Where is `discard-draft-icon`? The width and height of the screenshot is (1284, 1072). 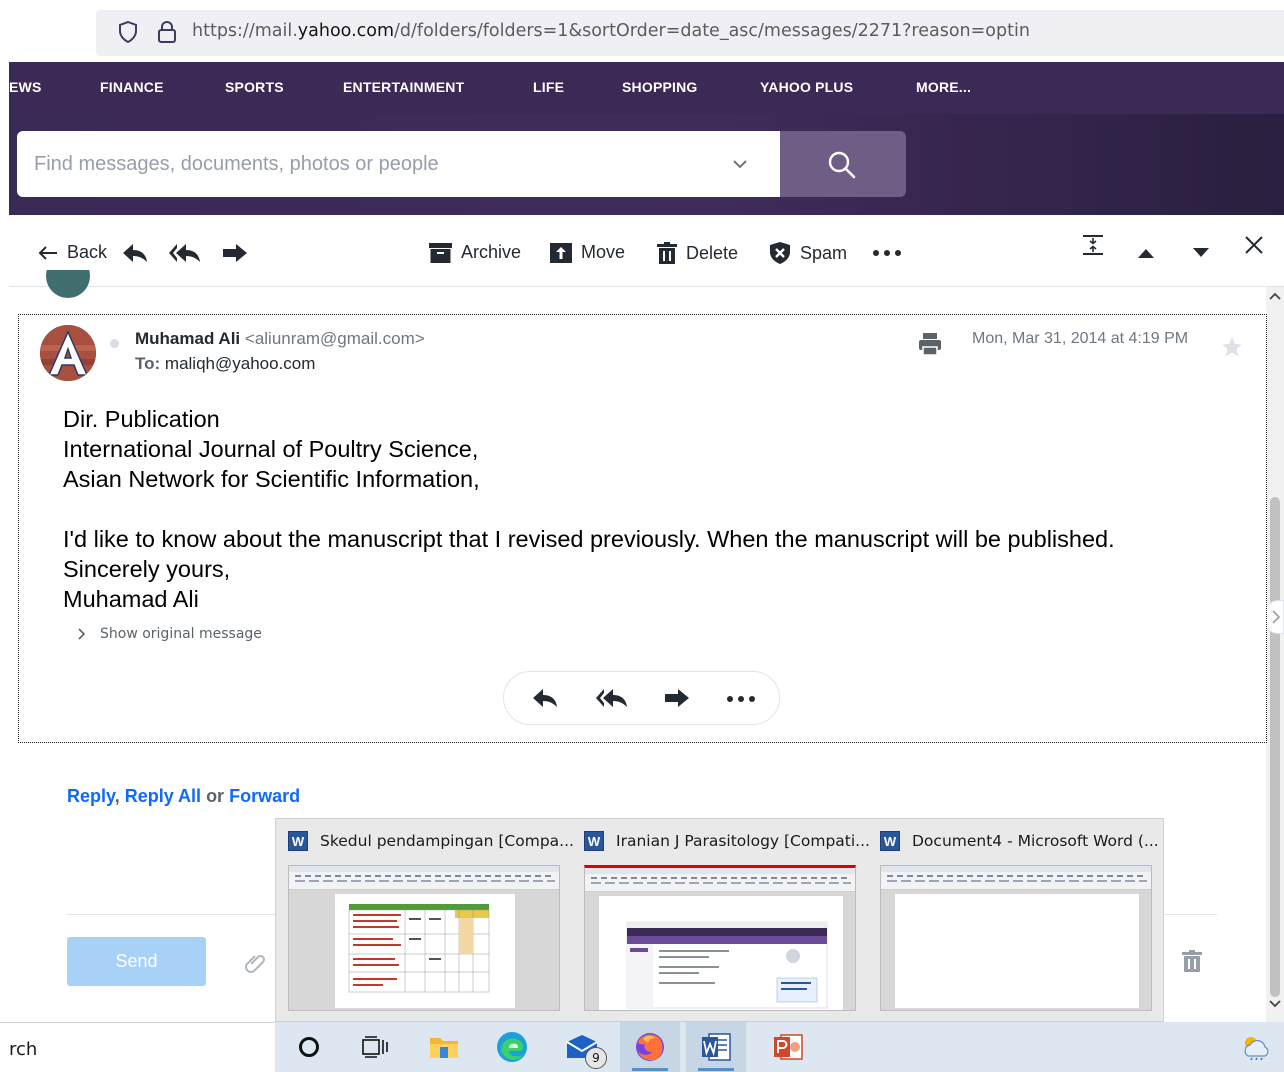 discard-draft-icon is located at coordinates (1192, 961).